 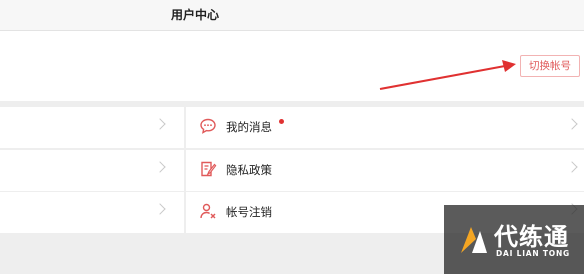 I want to click on policy-icon, so click(x=209, y=169).